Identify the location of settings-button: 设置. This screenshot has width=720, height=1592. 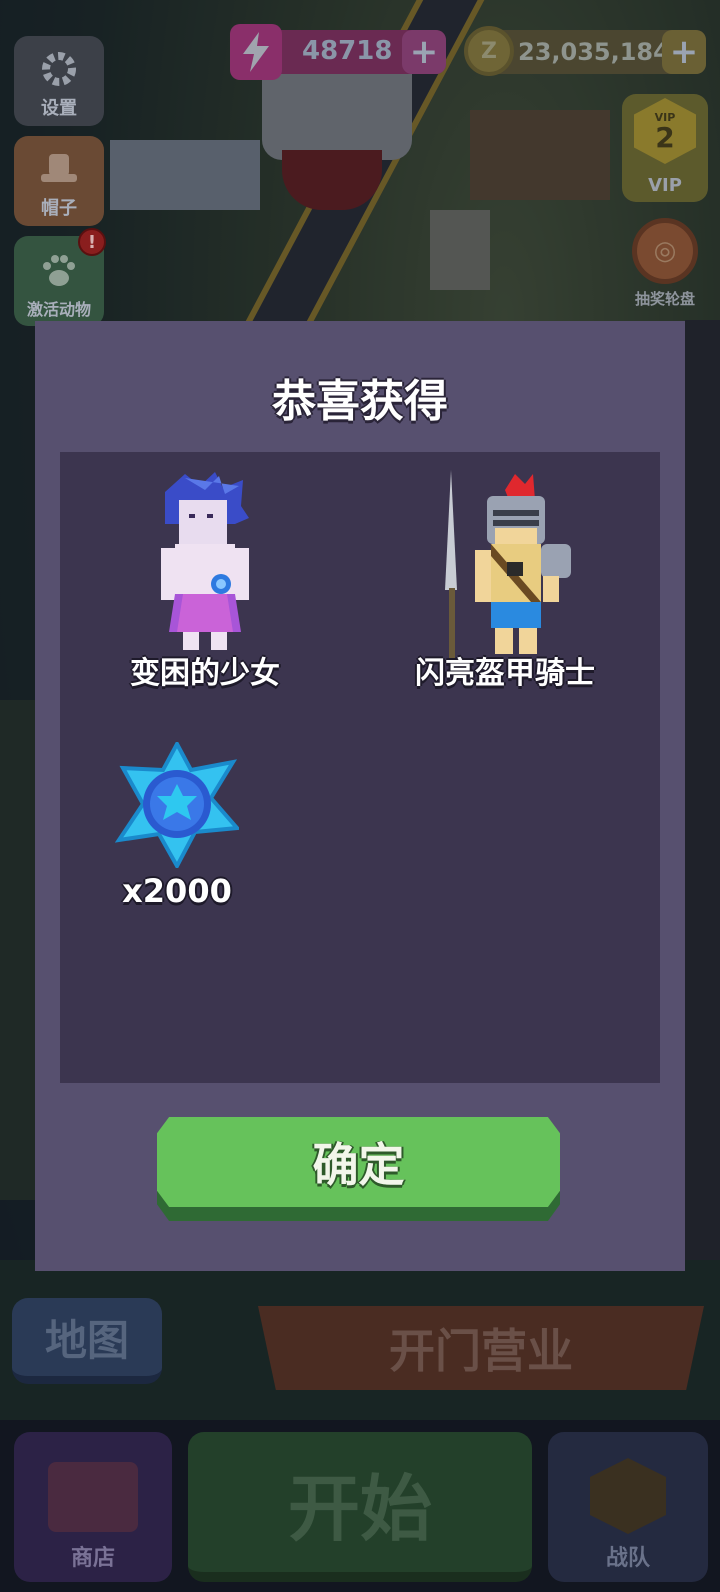
(59, 81).